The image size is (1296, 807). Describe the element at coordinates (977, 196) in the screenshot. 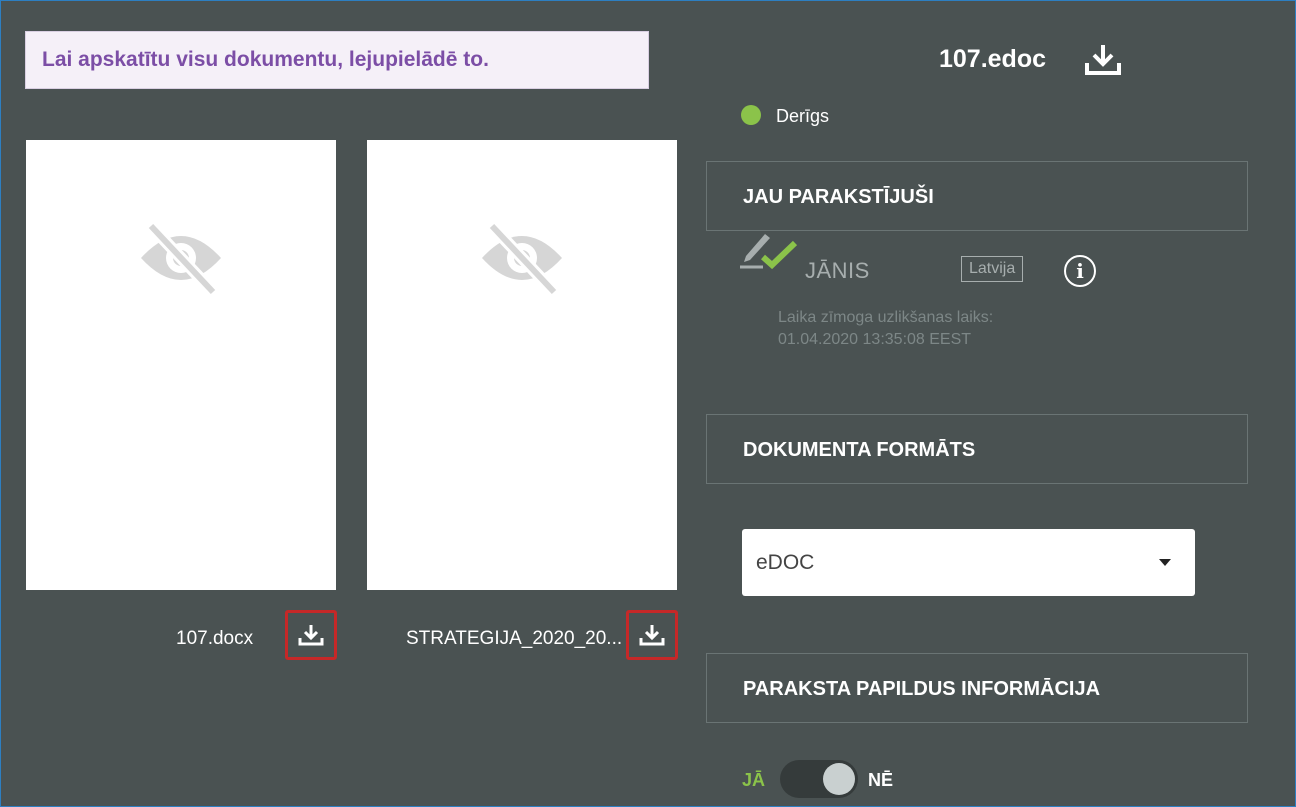

I see `signed-section-header: JAU PARAKSTĪJUŠI` at that location.